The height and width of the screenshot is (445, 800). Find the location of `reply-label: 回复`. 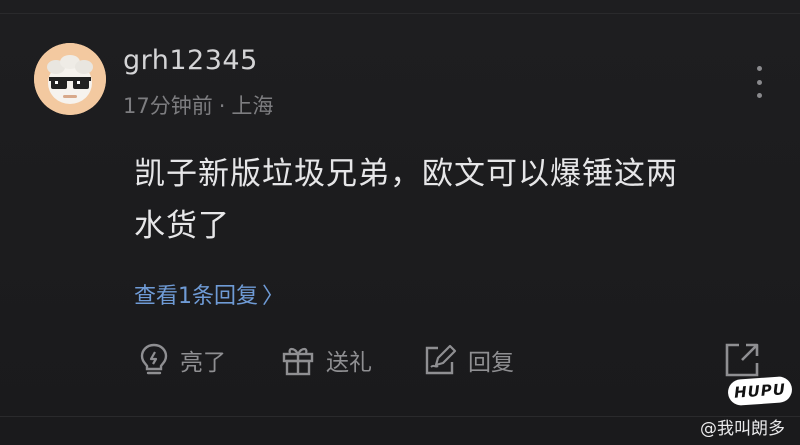

reply-label: 回复 is located at coordinates (491, 363).